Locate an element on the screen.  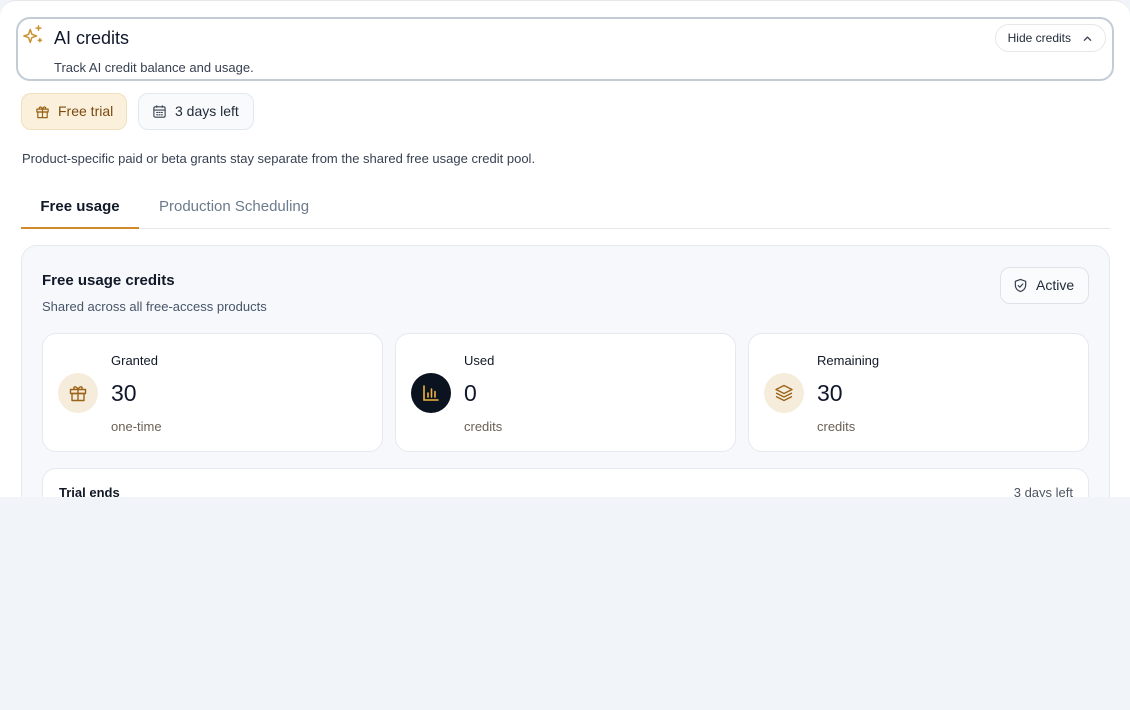
calendar-icon is located at coordinates (159, 111).